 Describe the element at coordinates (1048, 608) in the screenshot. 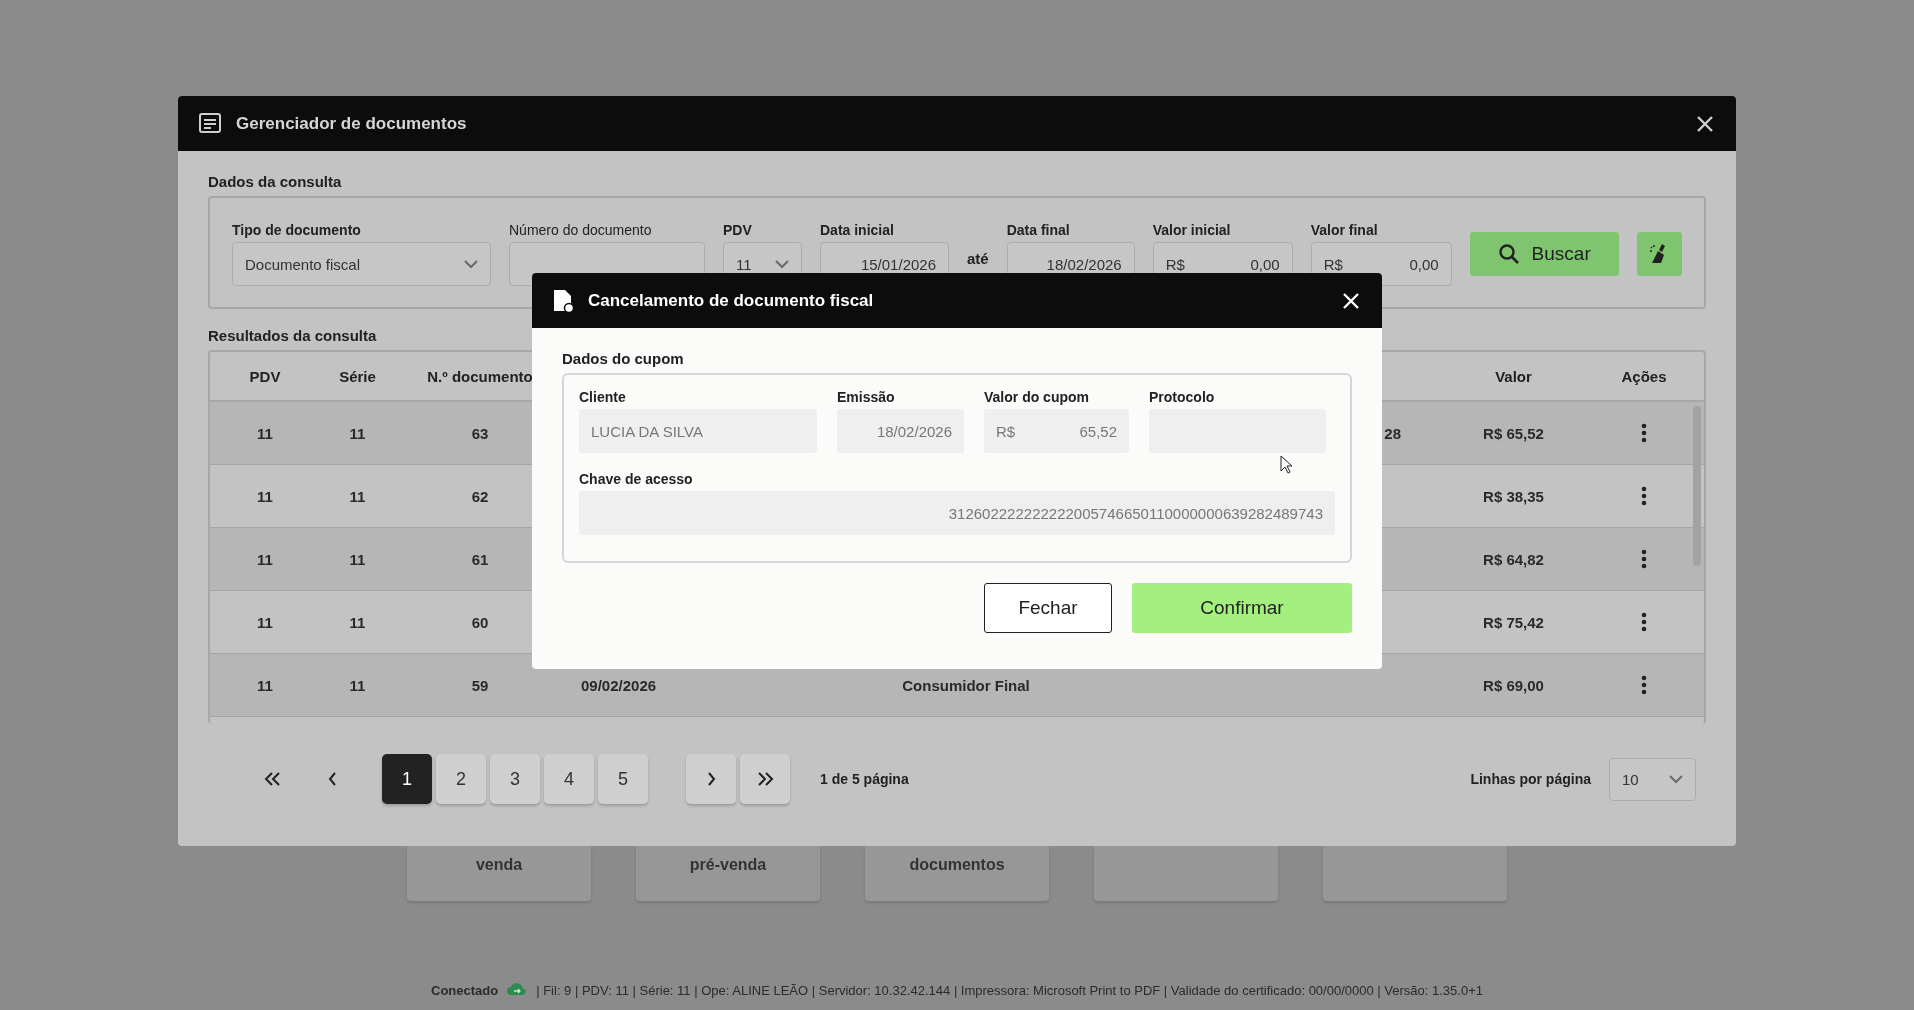

I see `close-dialog-button: Fechar` at that location.